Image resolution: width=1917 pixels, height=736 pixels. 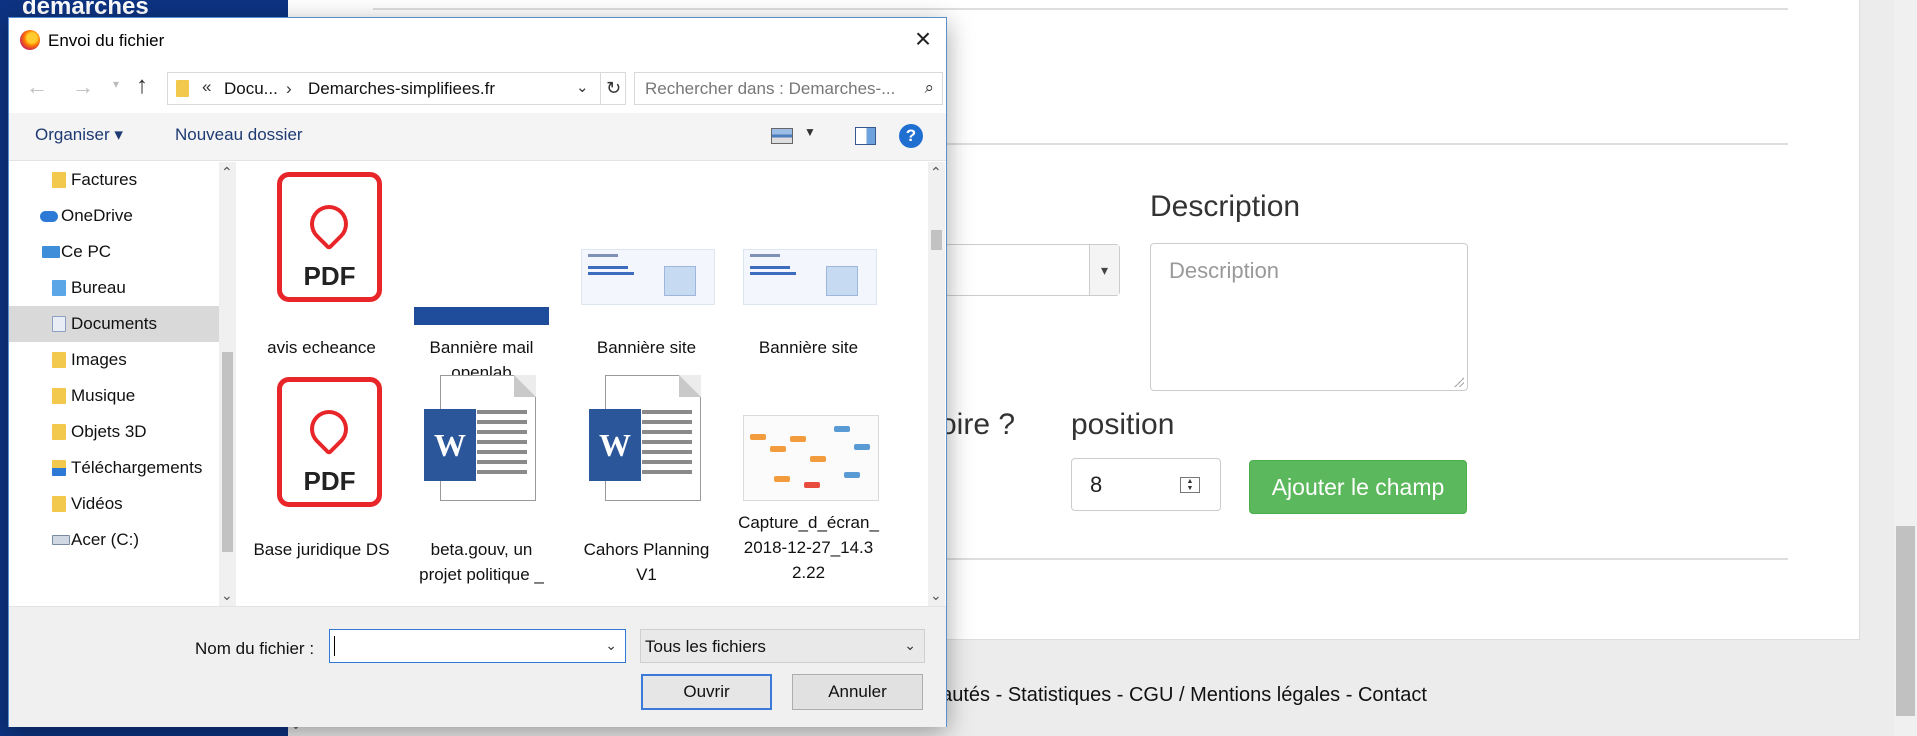 I want to click on recent-locations-chevron-icon: ▾, so click(x=116, y=84).